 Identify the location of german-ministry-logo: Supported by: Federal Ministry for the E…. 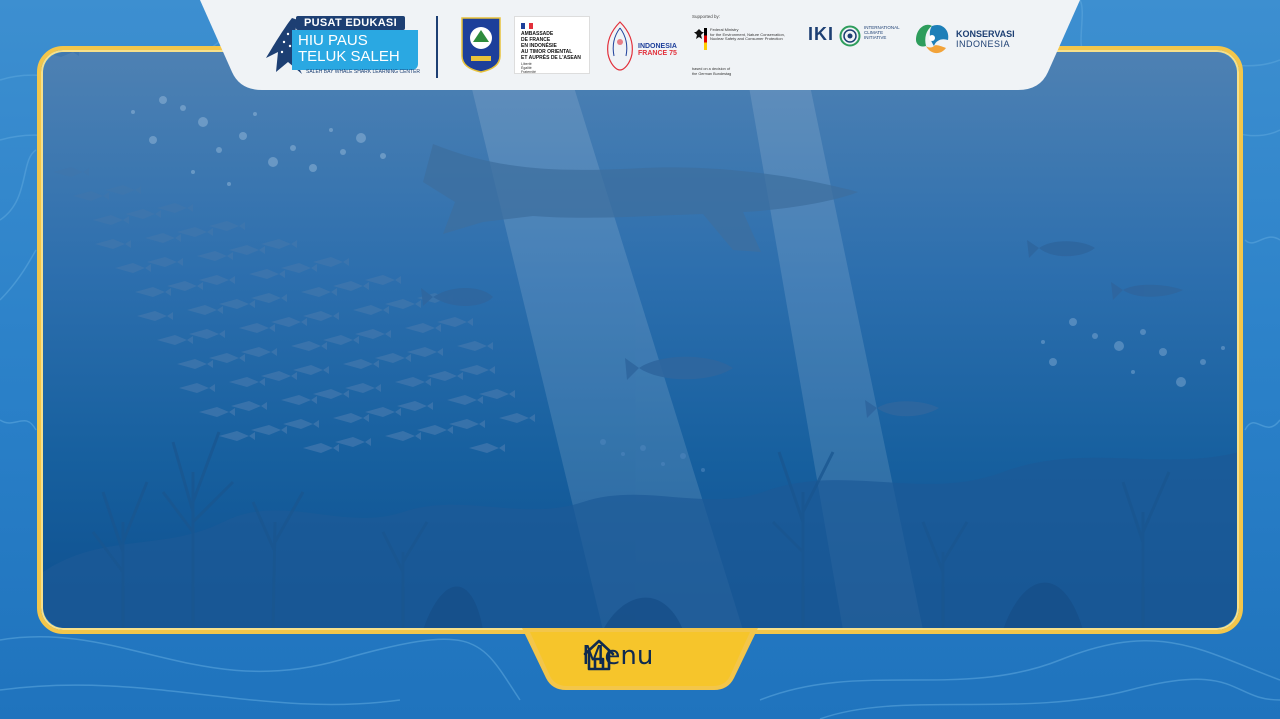
(745, 45).